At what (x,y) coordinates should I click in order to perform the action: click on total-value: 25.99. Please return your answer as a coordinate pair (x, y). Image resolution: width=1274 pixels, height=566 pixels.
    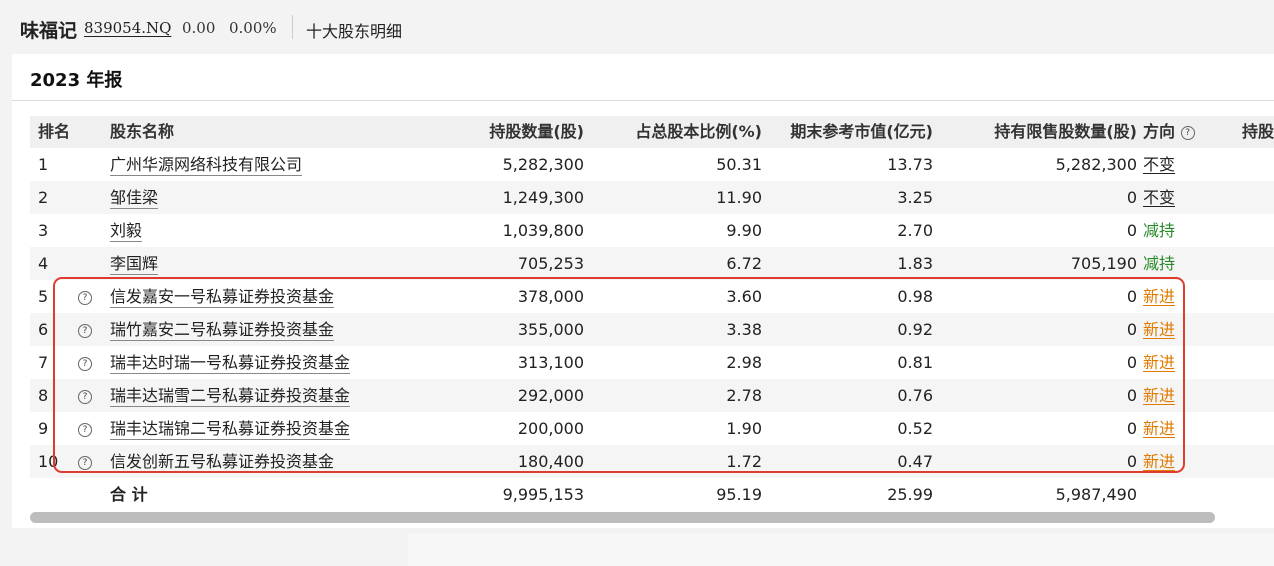
    Looking at the image, I should click on (910, 494).